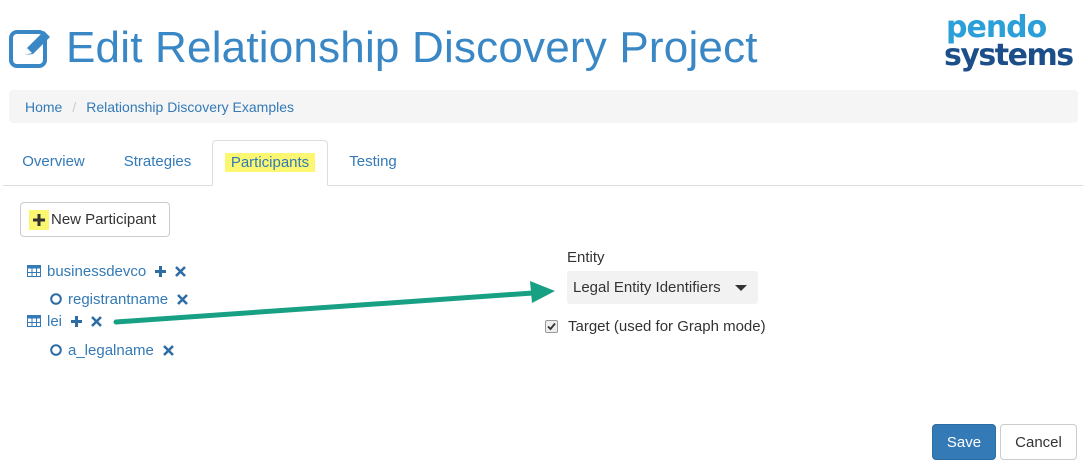 The height and width of the screenshot is (473, 1088). I want to click on attribute-link: registrantname, so click(118, 299).